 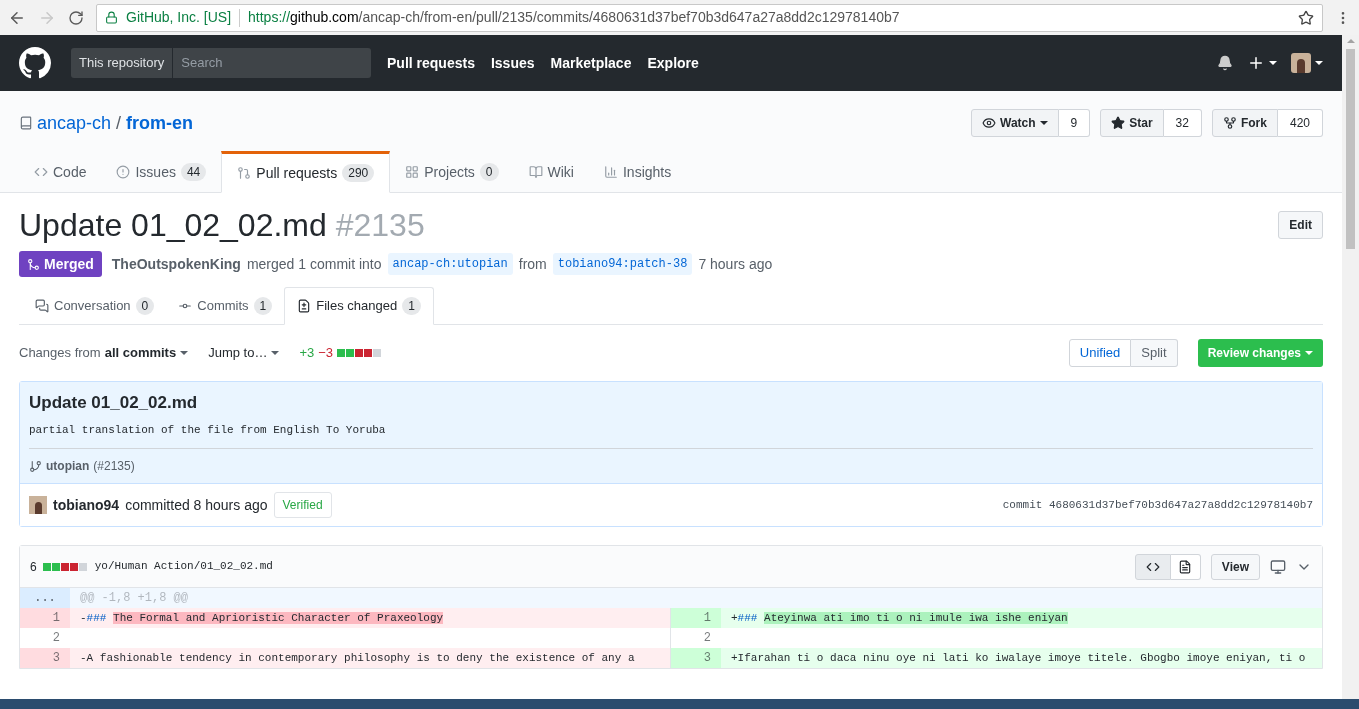 What do you see at coordinates (114, 403) in the screenshot?
I see `commit-title: Update 01_02_02.md` at bounding box center [114, 403].